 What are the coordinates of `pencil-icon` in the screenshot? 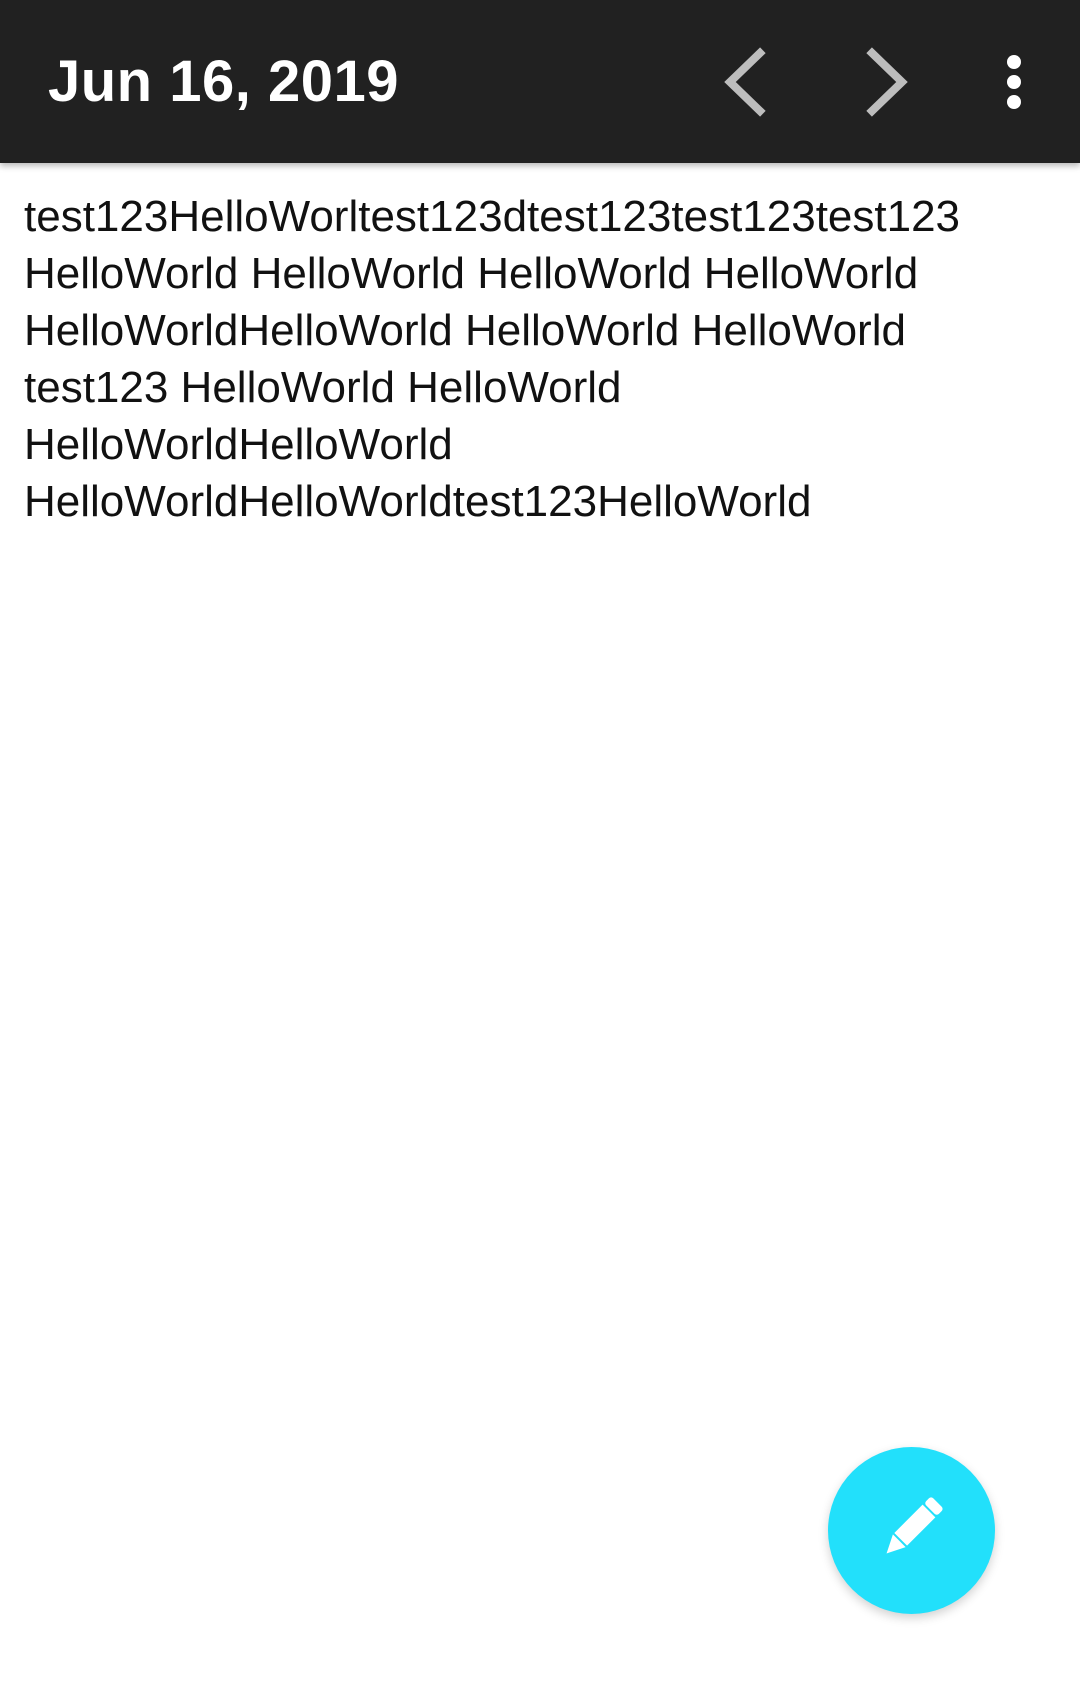 It's located at (912, 1530).